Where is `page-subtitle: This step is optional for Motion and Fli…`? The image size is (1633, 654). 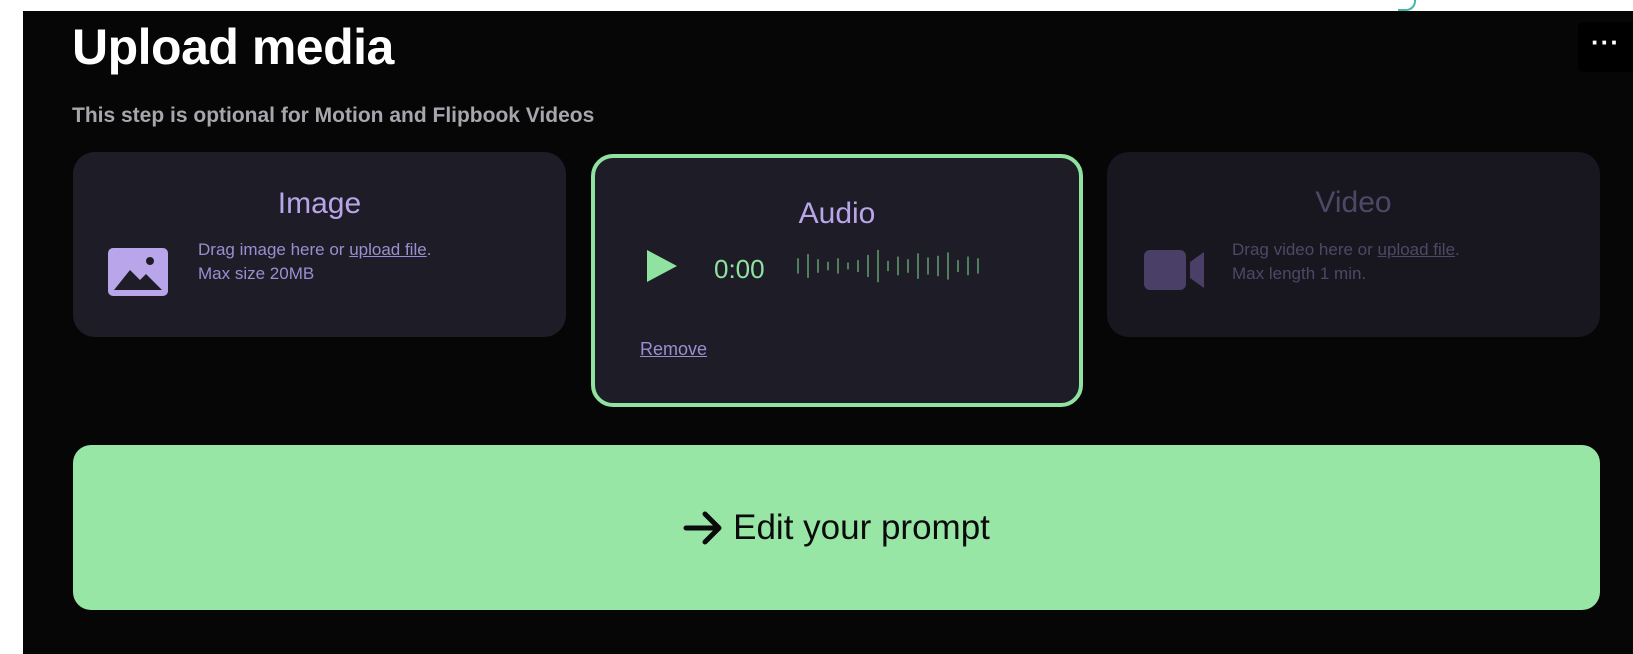 page-subtitle: This step is optional for Motion and Fli… is located at coordinates (333, 115).